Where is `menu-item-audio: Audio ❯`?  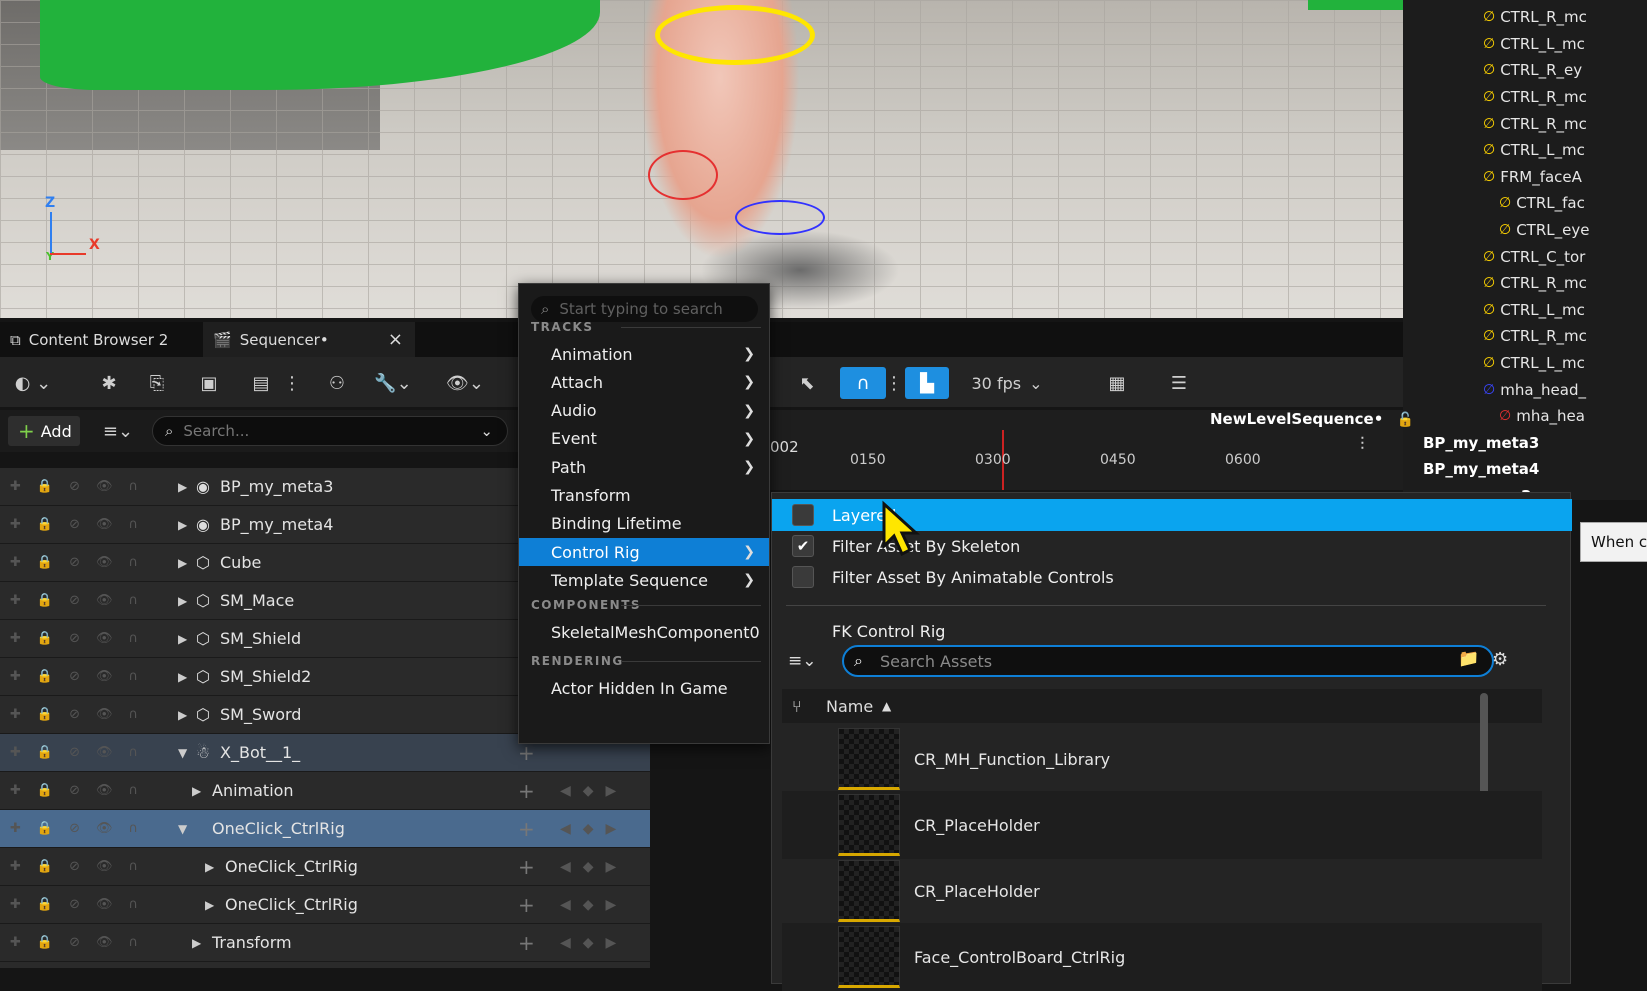 menu-item-audio: Audio ❯ is located at coordinates (644, 411).